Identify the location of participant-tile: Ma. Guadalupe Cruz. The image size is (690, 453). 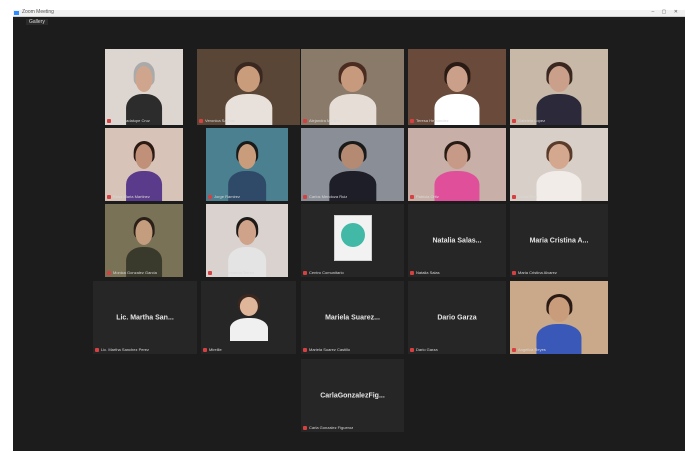
(144, 87).